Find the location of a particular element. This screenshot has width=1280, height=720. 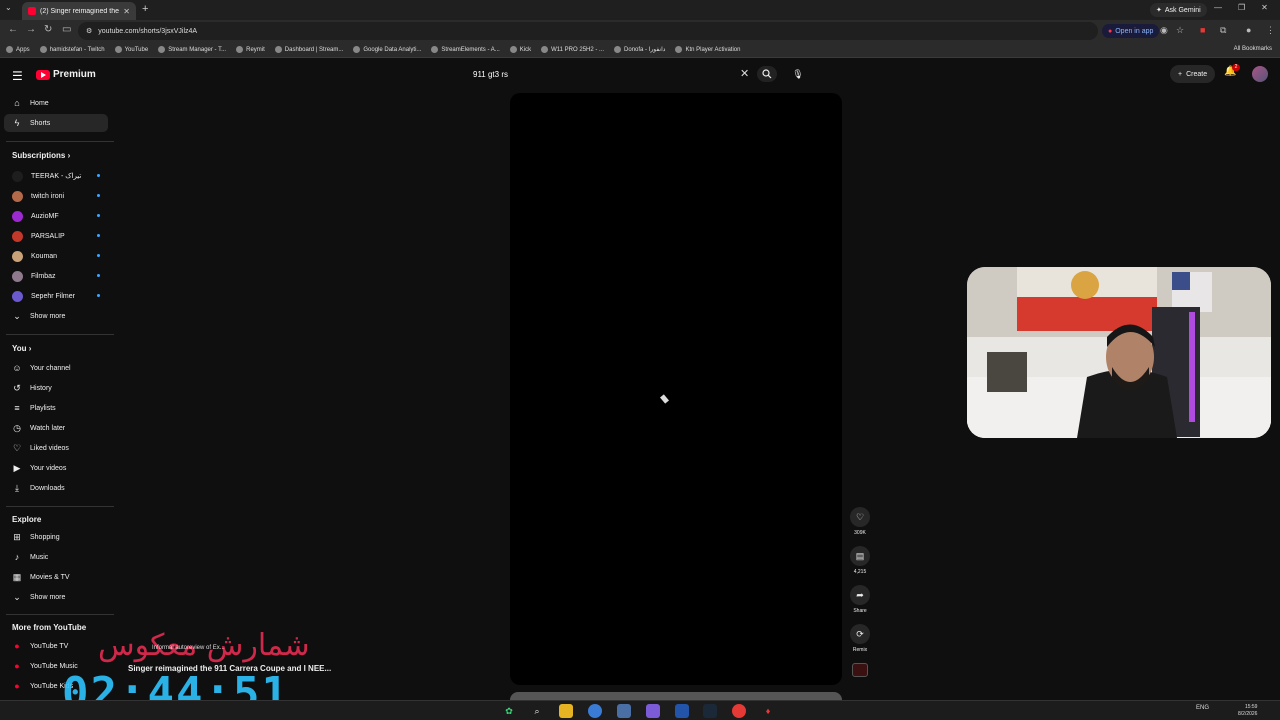

extensions-icon: ⧉ is located at coordinates (1223, 30).